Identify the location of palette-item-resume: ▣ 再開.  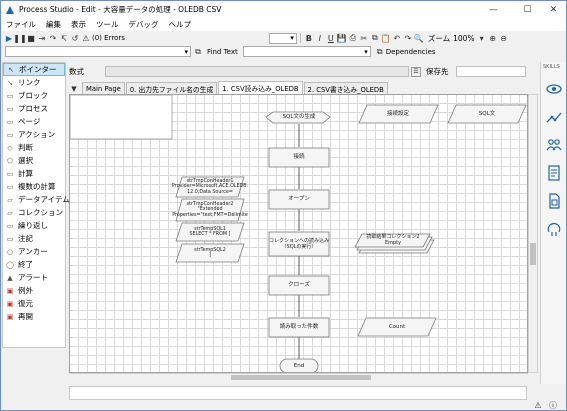
(34, 316).